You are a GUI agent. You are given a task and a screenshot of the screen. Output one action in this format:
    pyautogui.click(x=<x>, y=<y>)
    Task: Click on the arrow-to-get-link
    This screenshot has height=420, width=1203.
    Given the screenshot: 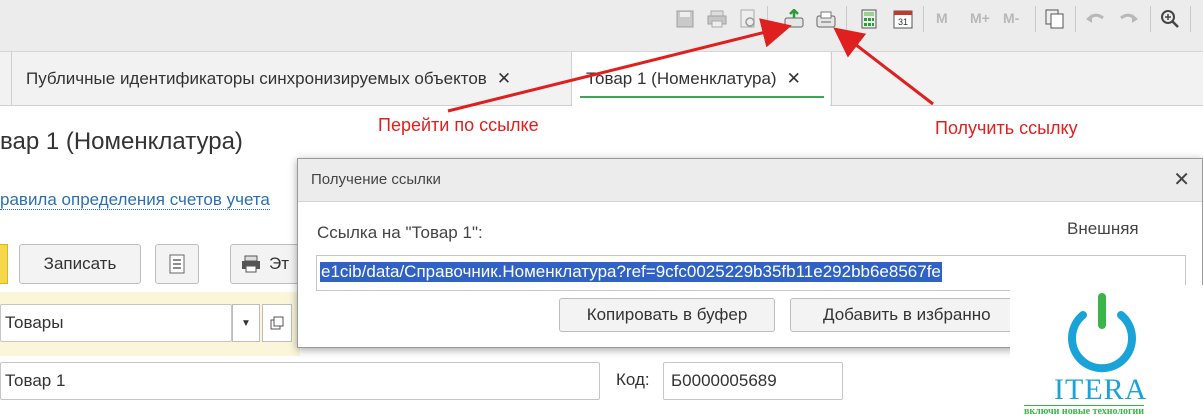 What is the action you would take?
    pyautogui.click(x=883, y=66)
    